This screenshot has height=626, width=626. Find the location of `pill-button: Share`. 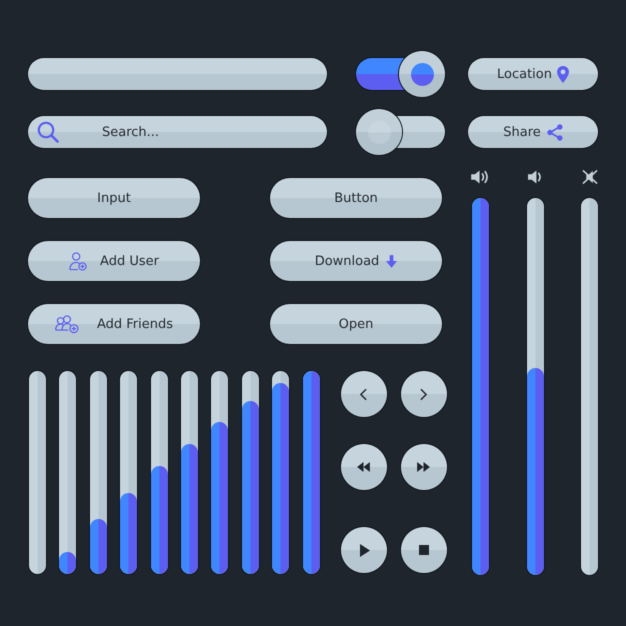

pill-button: Share is located at coordinates (533, 132).